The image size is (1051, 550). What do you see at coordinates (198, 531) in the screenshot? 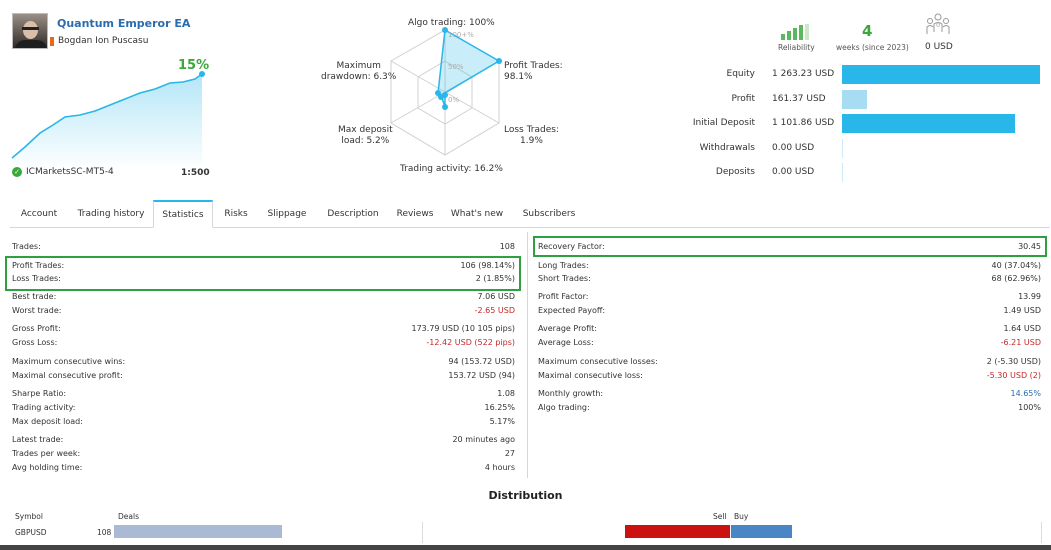
I see `dist-deals-bar` at bounding box center [198, 531].